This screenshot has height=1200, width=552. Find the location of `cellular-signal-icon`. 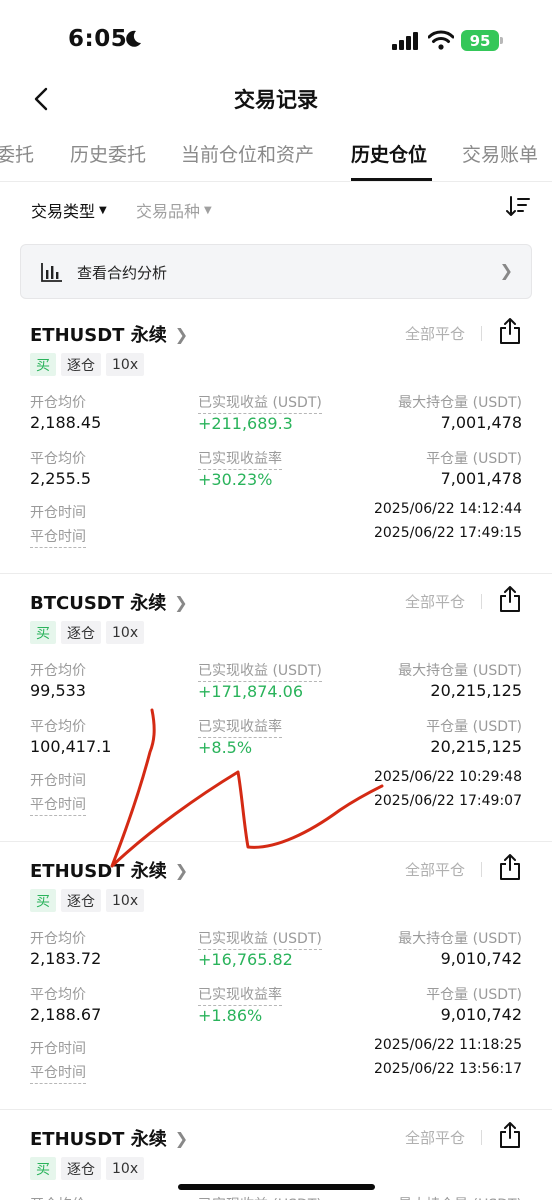

cellular-signal-icon is located at coordinates (405, 41).